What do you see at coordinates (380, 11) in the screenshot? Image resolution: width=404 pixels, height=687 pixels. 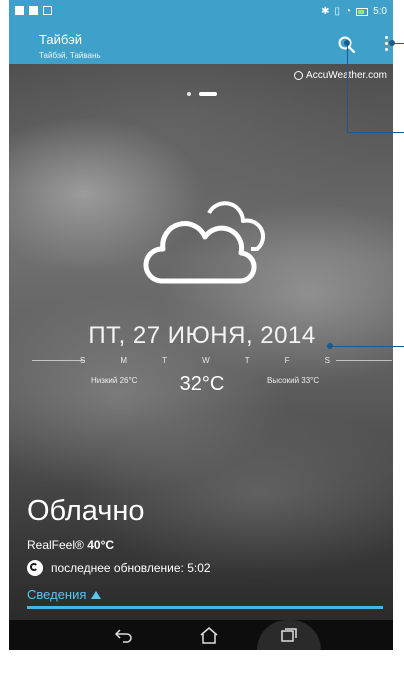 I see `status-time: 5:0` at bounding box center [380, 11].